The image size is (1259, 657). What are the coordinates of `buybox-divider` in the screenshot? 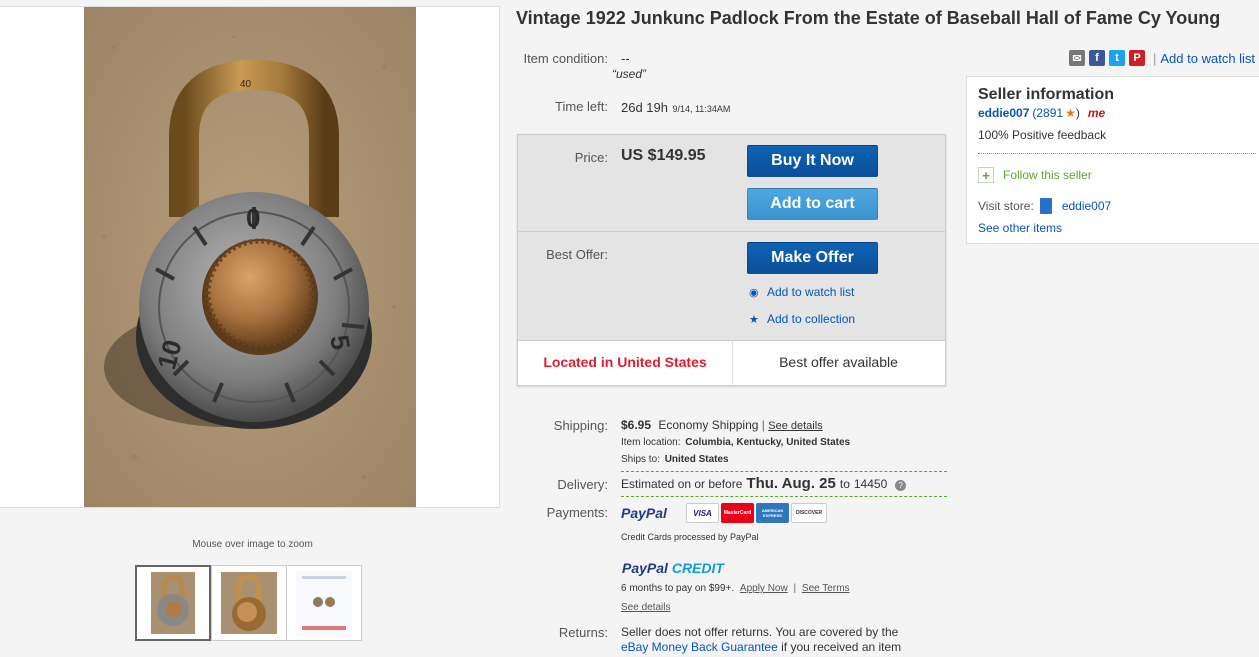 It's located at (731, 231).